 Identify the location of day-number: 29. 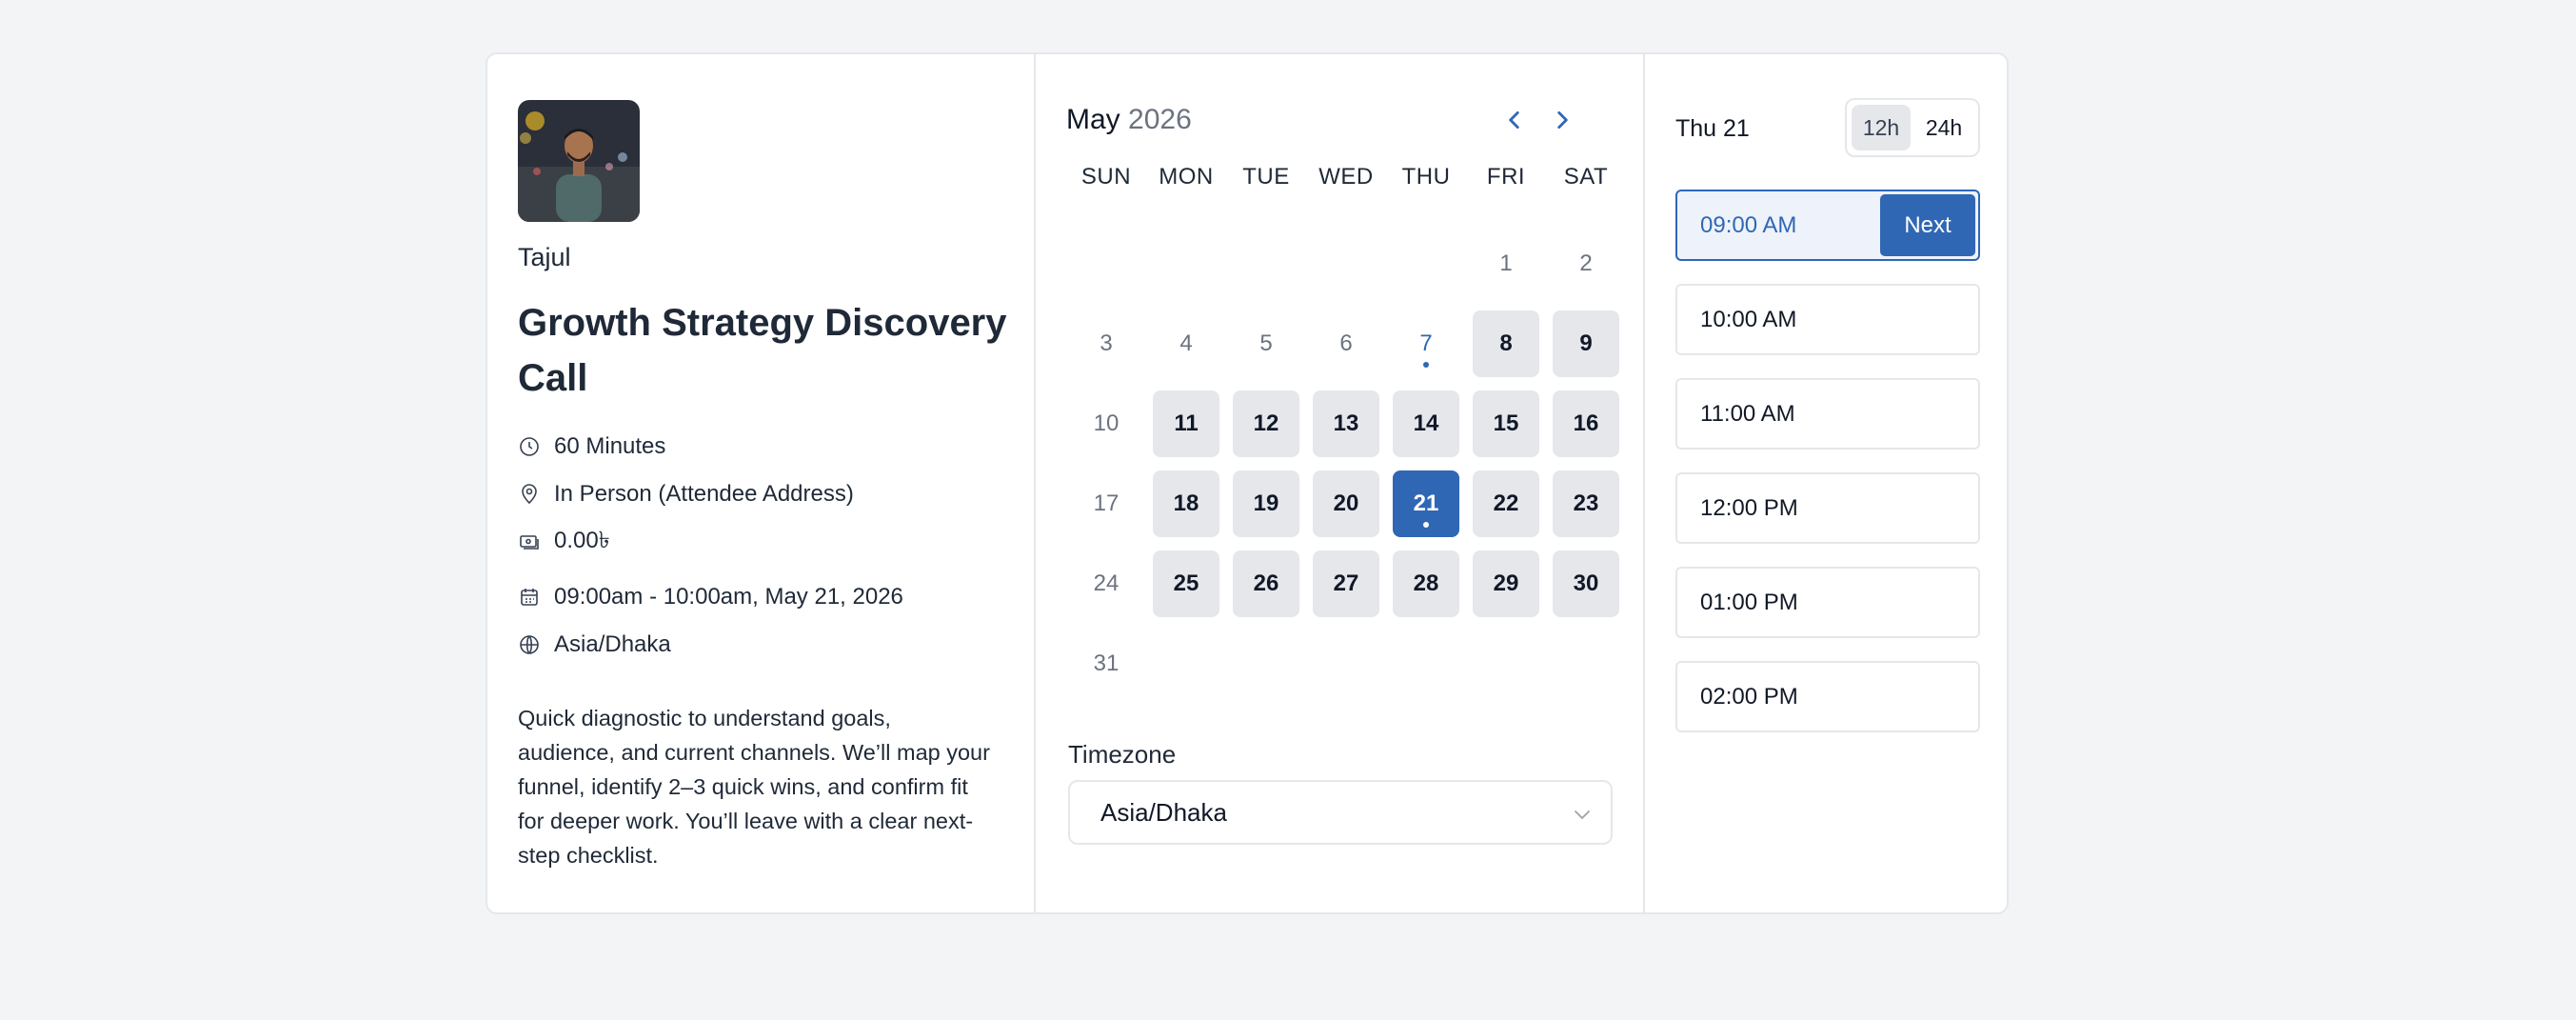
(1506, 583).